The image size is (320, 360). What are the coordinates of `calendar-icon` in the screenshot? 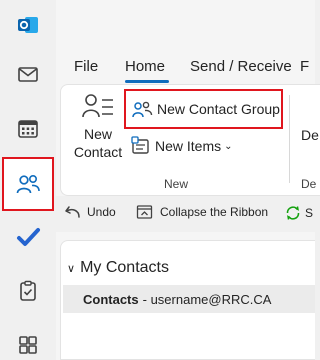 It's located at (28, 129).